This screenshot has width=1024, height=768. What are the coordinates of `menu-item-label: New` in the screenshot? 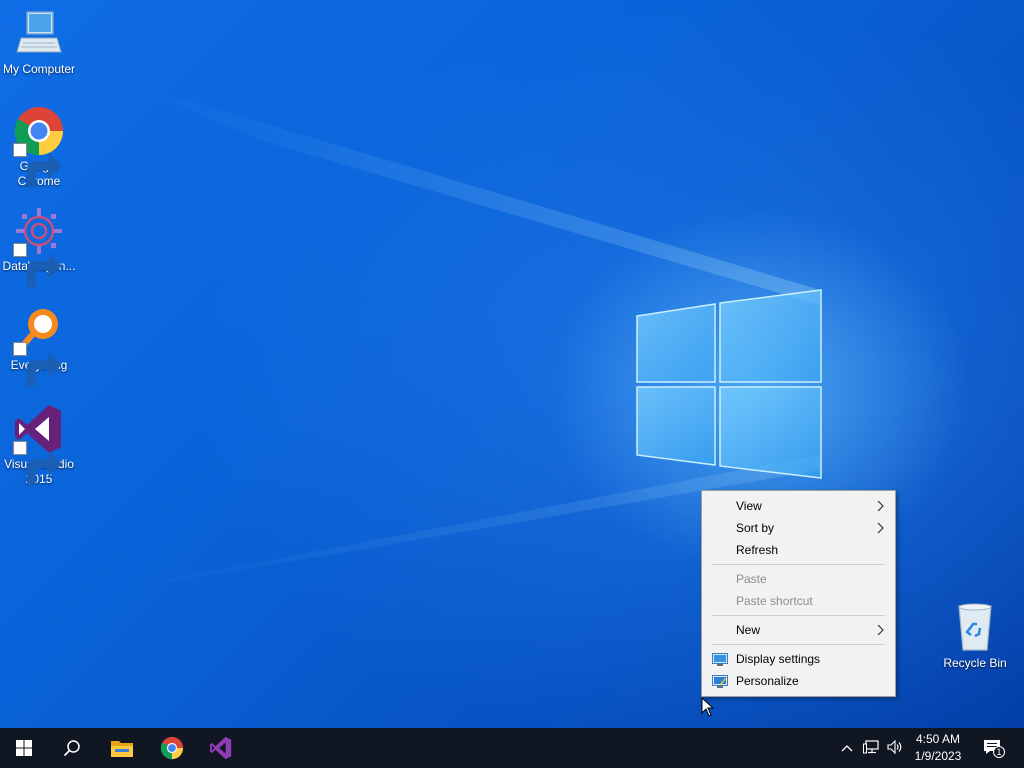 It's located at (748, 630).